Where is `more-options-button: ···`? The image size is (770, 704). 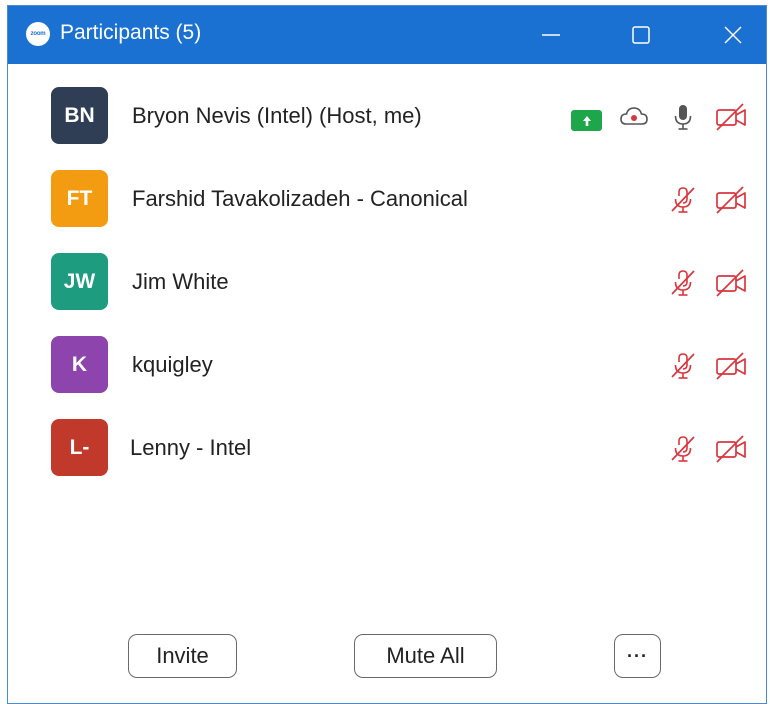
more-options-button: ··· is located at coordinates (637, 656).